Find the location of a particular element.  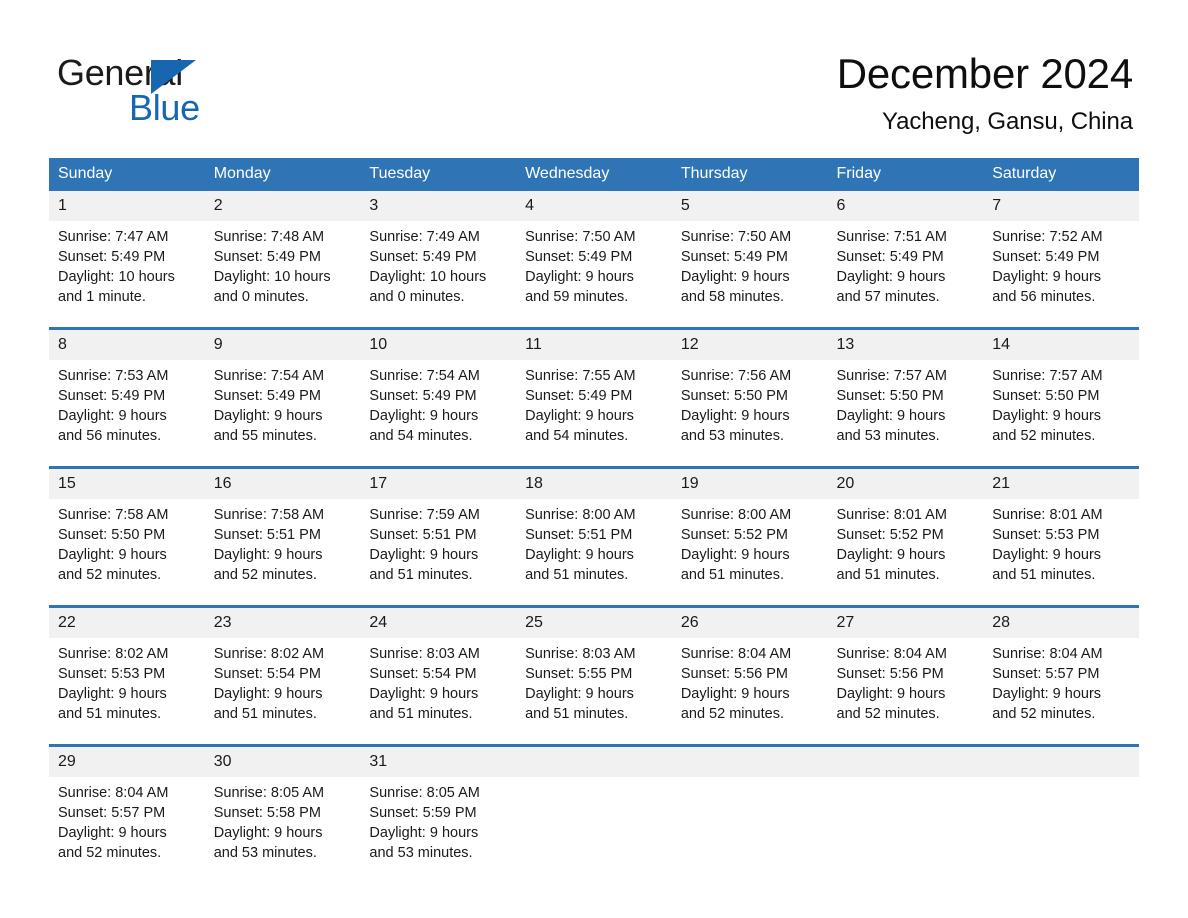

day-number: 31 is located at coordinates (438, 760).